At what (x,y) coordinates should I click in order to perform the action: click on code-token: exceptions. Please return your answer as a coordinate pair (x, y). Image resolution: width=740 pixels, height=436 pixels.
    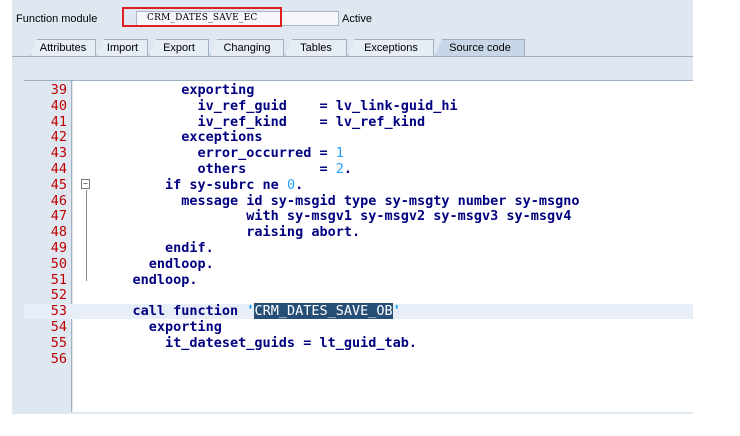
    Looking at the image, I should click on (181, 137).